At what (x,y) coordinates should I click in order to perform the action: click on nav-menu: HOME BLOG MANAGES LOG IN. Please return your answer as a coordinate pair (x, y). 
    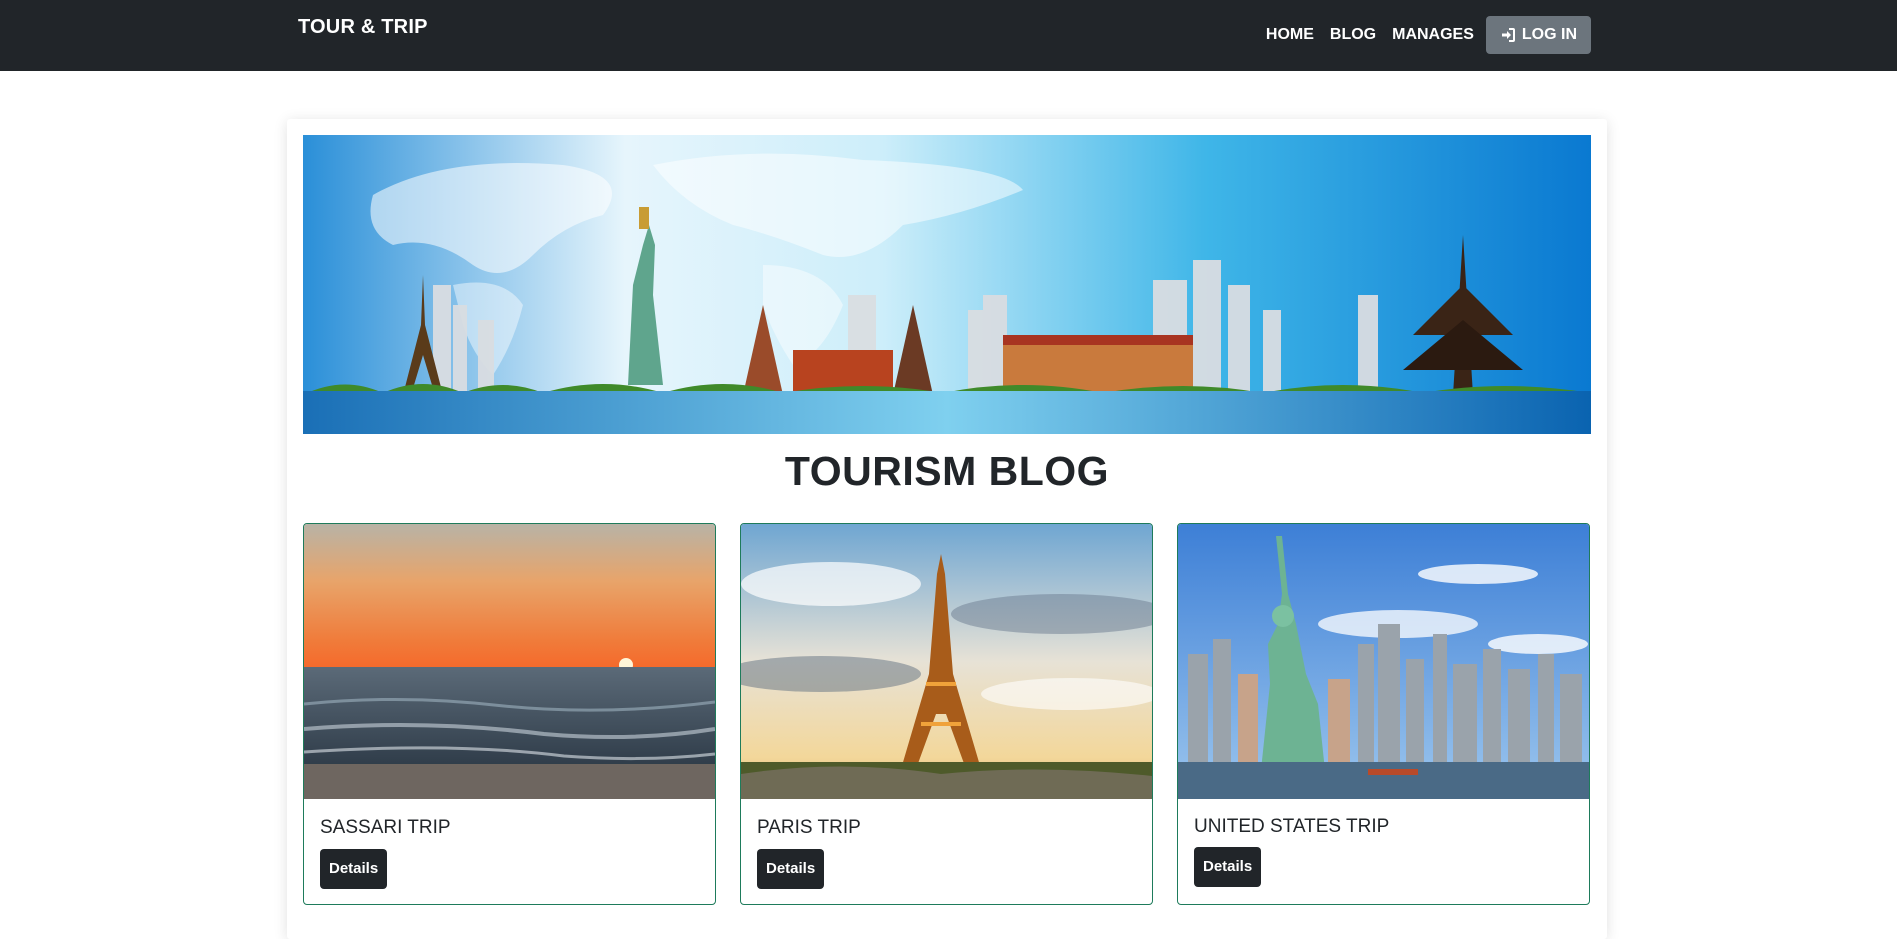
    Looking at the image, I should click on (1420, 35).